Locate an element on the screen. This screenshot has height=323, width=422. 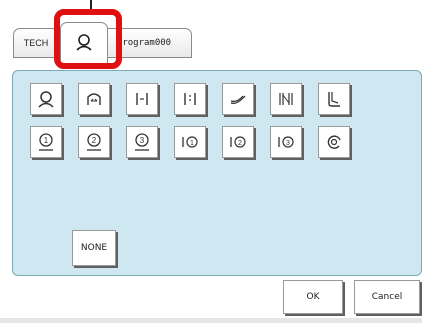
massage-rollers-button is located at coordinates (286, 99).